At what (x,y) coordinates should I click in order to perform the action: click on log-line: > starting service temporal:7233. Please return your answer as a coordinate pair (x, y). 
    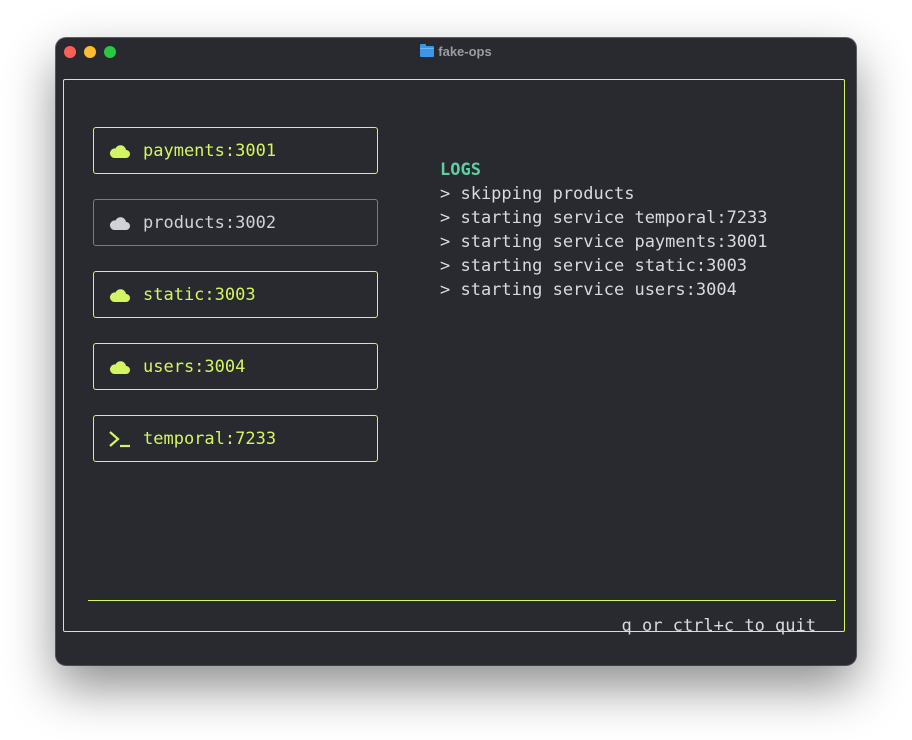
    Looking at the image, I should click on (604, 218).